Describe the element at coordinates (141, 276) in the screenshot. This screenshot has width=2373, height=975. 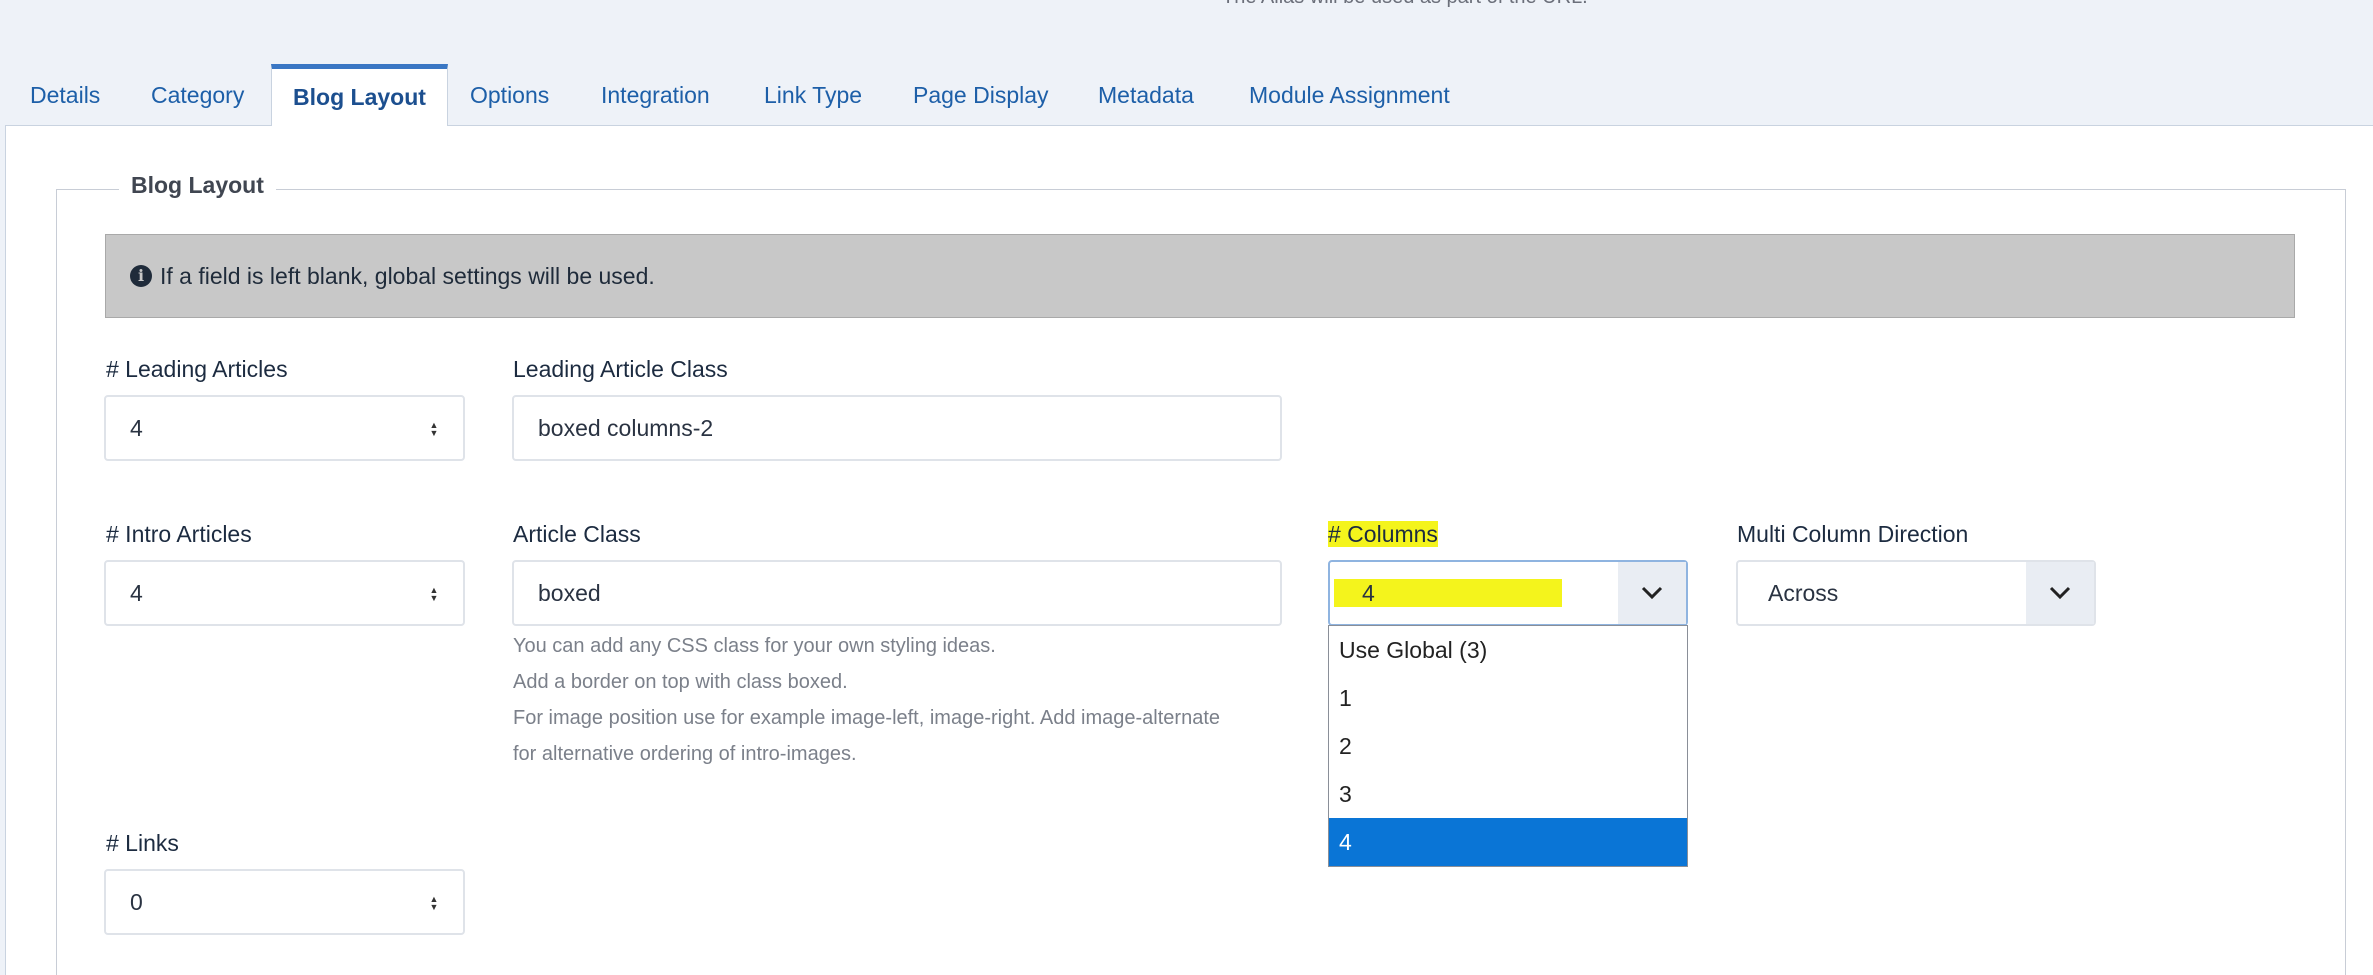
I see `info-icon: i` at that location.